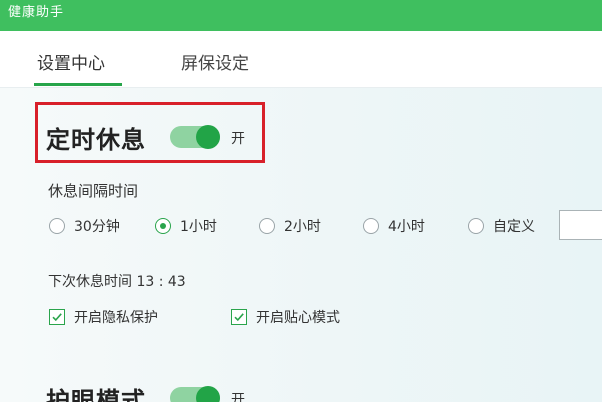 The height and width of the screenshot is (402, 602). Describe the element at coordinates (96, 140) in the screenshot. I see `rest-section-title: 定时休息` at that location.